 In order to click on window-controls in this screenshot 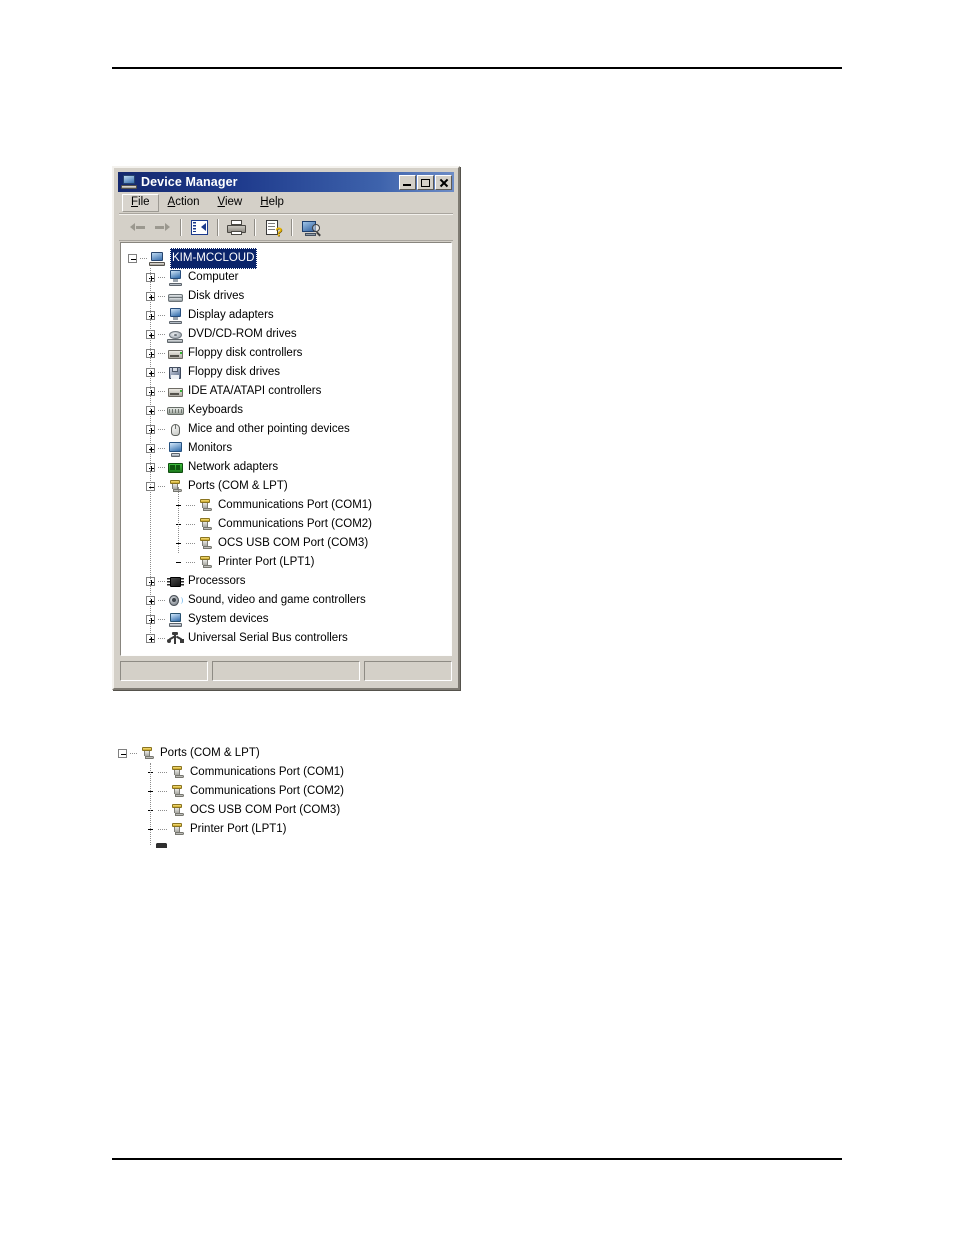, I will do `click(425, 182)`.